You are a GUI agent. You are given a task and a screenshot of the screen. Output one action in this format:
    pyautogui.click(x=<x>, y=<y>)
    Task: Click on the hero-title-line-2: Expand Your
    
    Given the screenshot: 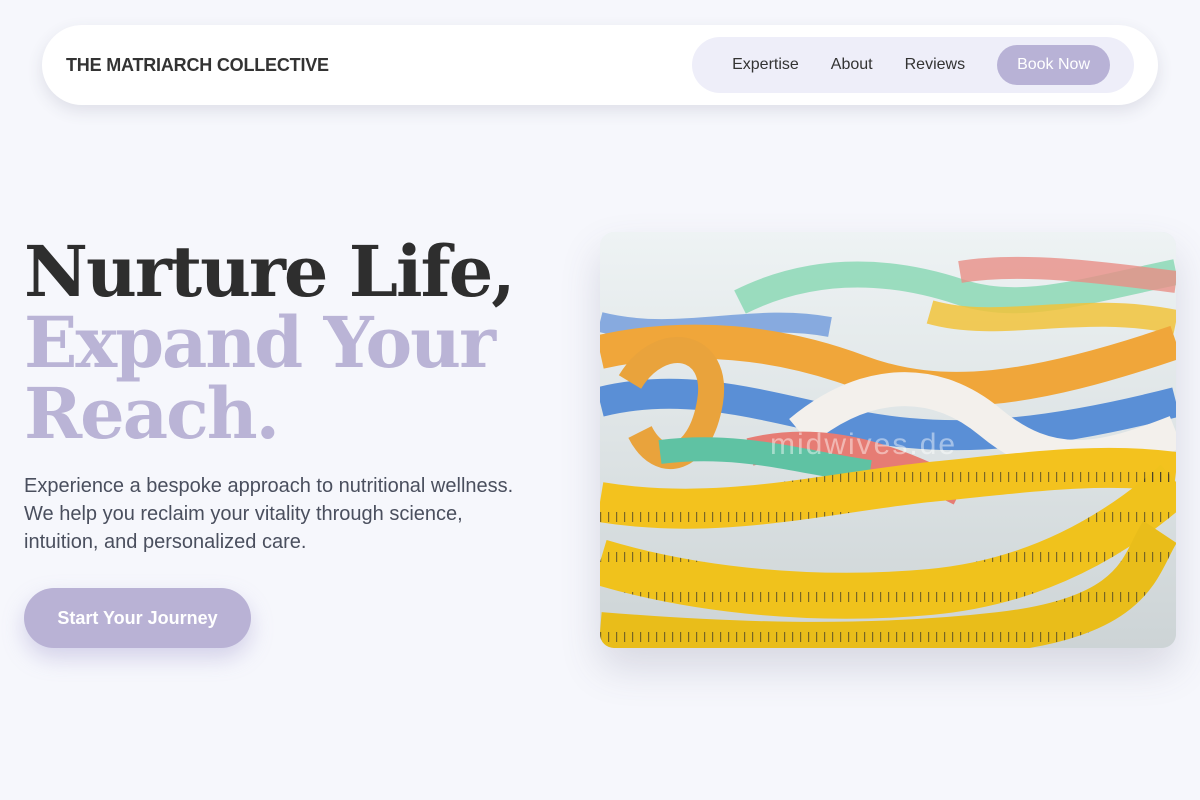 What is the action you would take?
    pyautogui.click(x=260, y=342)
    